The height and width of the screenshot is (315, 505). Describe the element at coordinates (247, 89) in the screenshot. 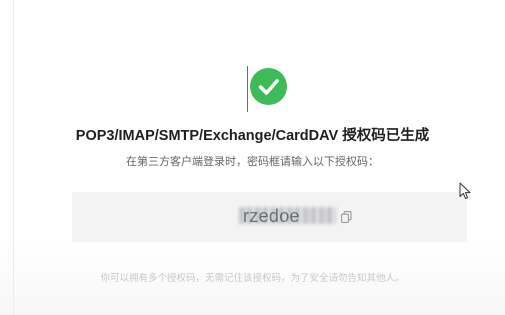

I see `text-caret` at that location.